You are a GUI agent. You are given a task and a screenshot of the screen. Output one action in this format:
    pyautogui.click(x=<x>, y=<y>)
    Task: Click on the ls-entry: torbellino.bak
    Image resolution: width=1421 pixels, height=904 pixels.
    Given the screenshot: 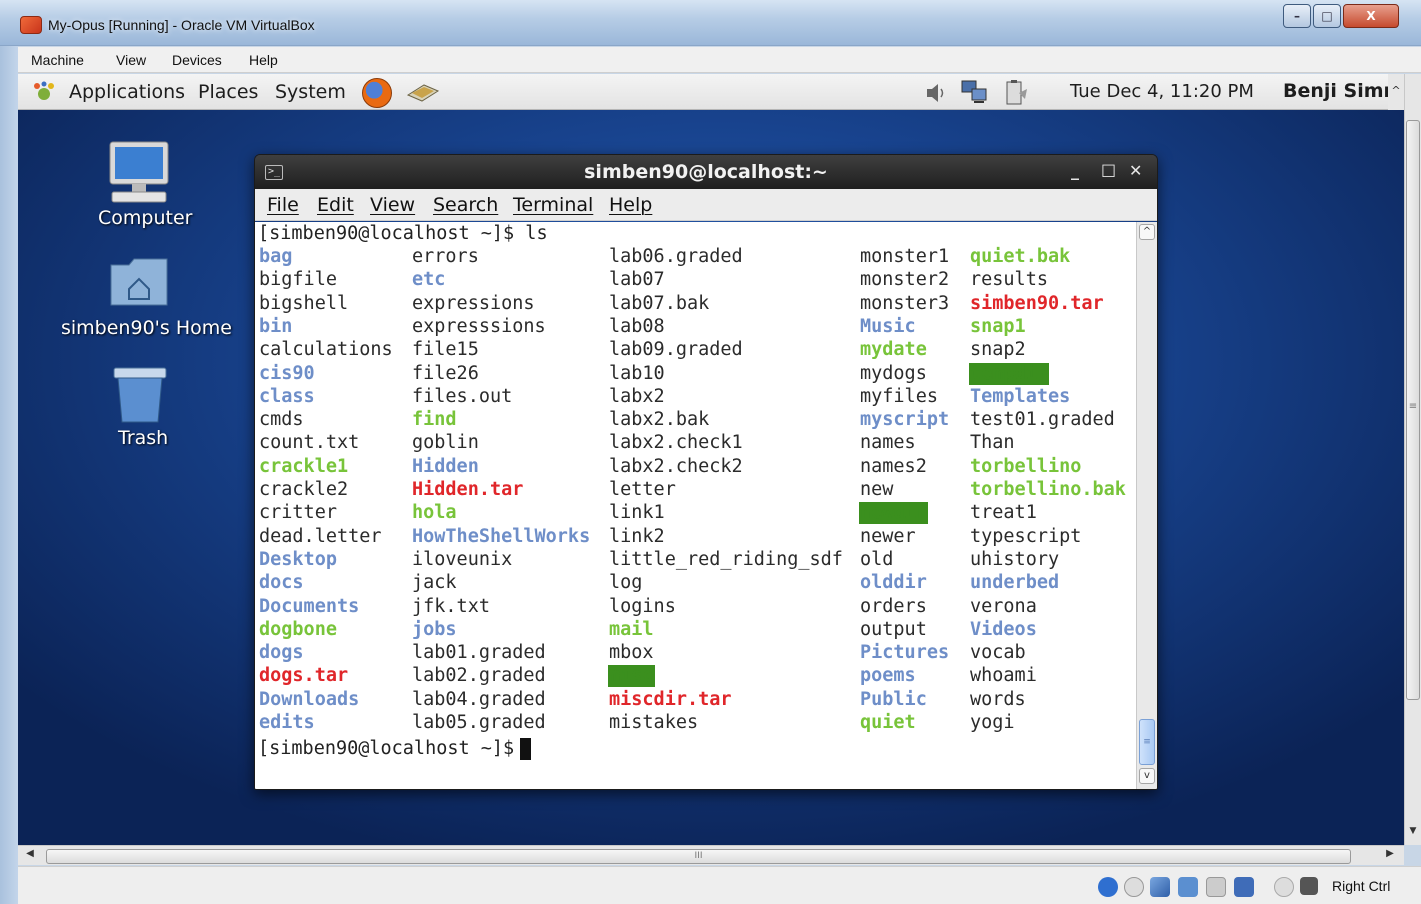 What is the action you would take?
    pyautogui.click(x=1048, y=489)
    